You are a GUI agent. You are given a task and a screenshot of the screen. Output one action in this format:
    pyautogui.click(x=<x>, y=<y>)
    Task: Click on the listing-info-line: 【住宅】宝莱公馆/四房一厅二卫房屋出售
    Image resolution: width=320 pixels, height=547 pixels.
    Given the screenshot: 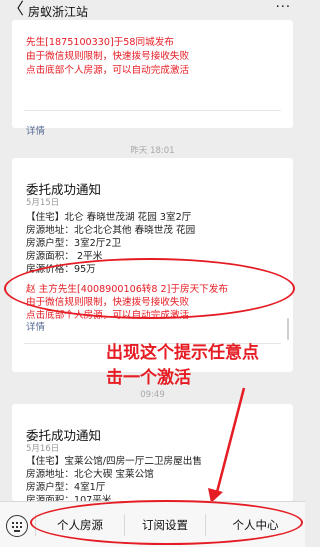 What is the action you would take?
    pyautogui.click(x=114, y=461)
    